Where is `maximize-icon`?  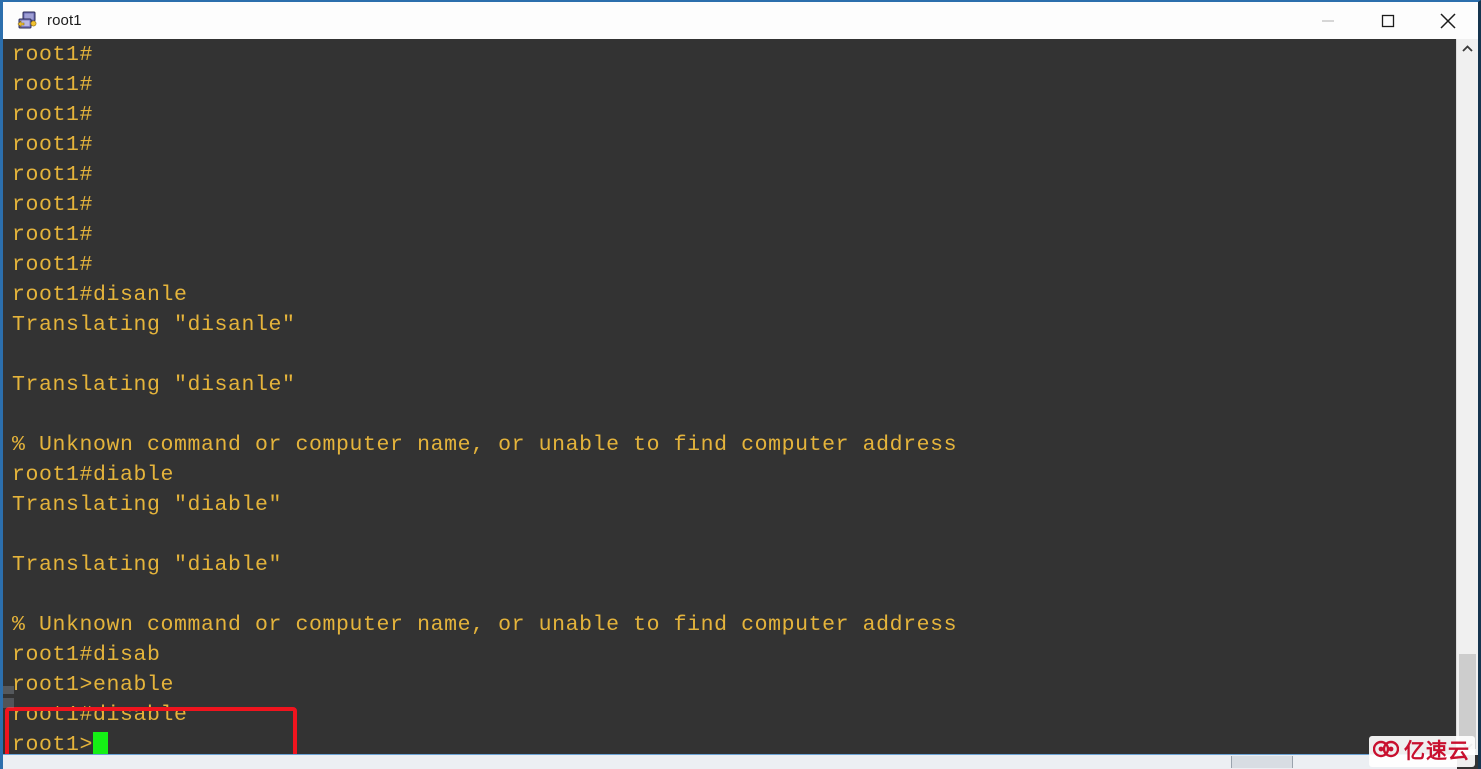
maximize-icon is located at coordinates (1388, 20).